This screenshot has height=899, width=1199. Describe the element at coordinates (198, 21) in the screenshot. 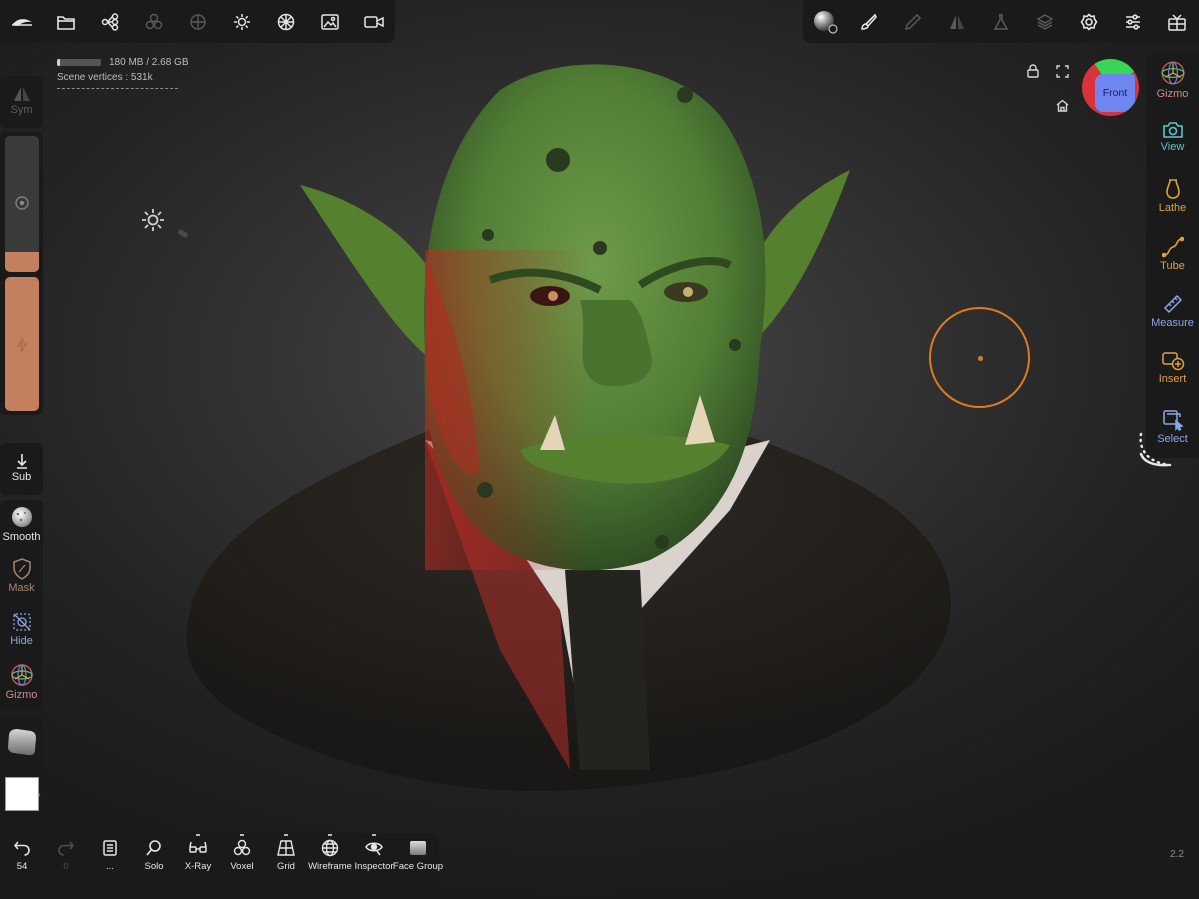

I see `material-icon` at that location.